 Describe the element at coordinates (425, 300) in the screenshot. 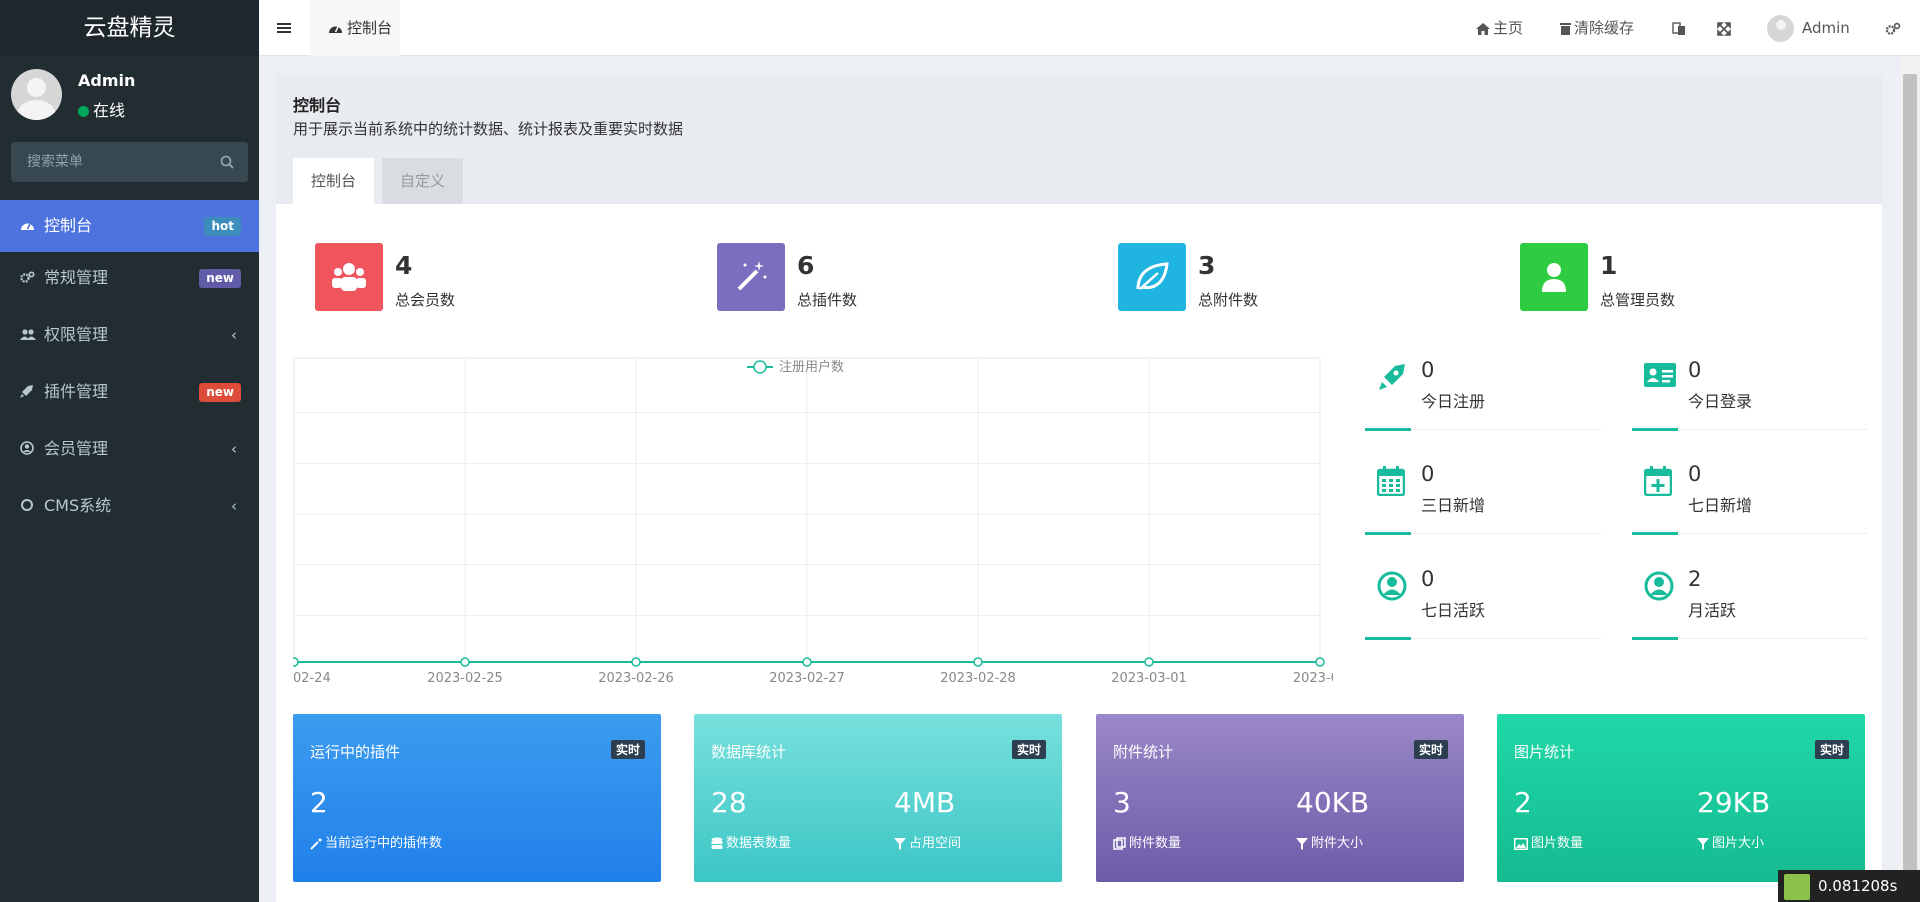

I see `stat-label: 总会员数` at that location.